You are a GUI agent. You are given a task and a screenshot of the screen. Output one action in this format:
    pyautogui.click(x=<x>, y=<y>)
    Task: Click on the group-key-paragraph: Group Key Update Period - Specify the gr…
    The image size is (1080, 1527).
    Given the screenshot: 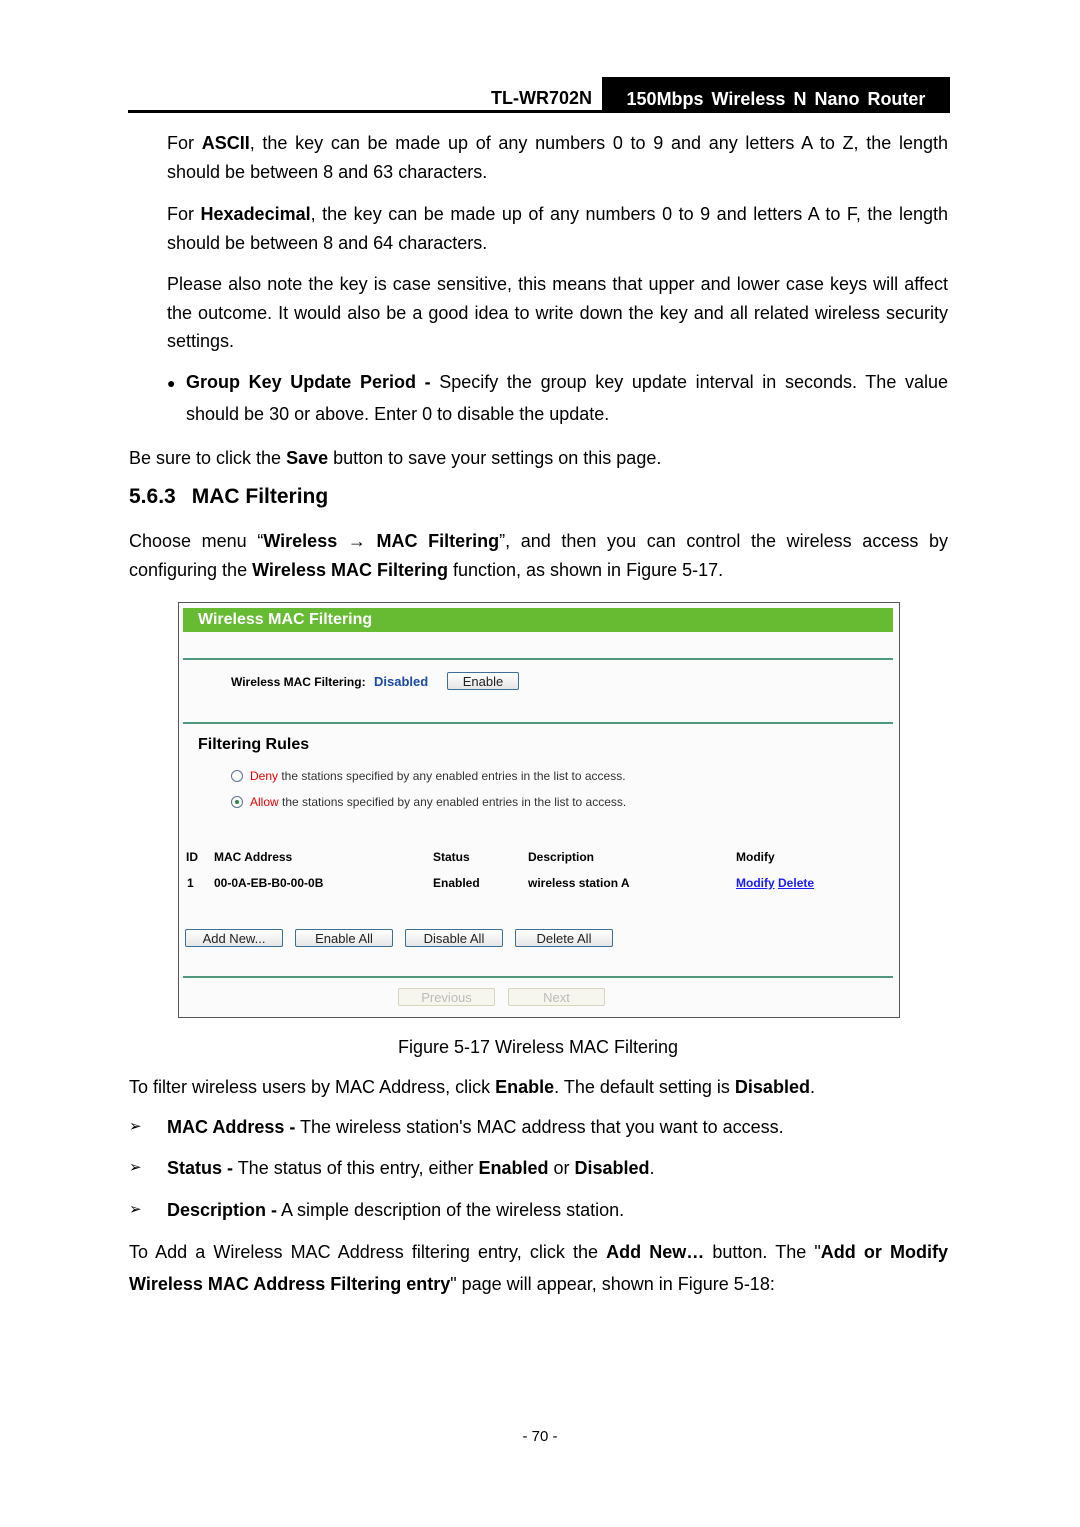 What is the action you would take?
    pyautogui.click(x=567, y=398)
    